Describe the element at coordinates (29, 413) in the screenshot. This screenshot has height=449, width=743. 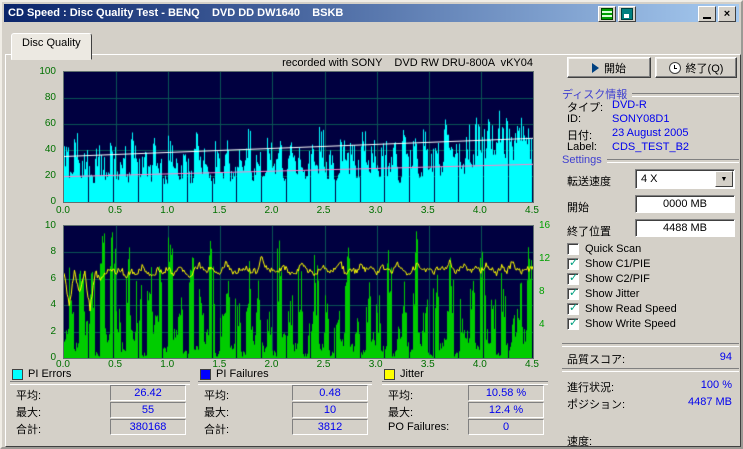
I see `pi-errors-stat-label: 最大:` at that location.